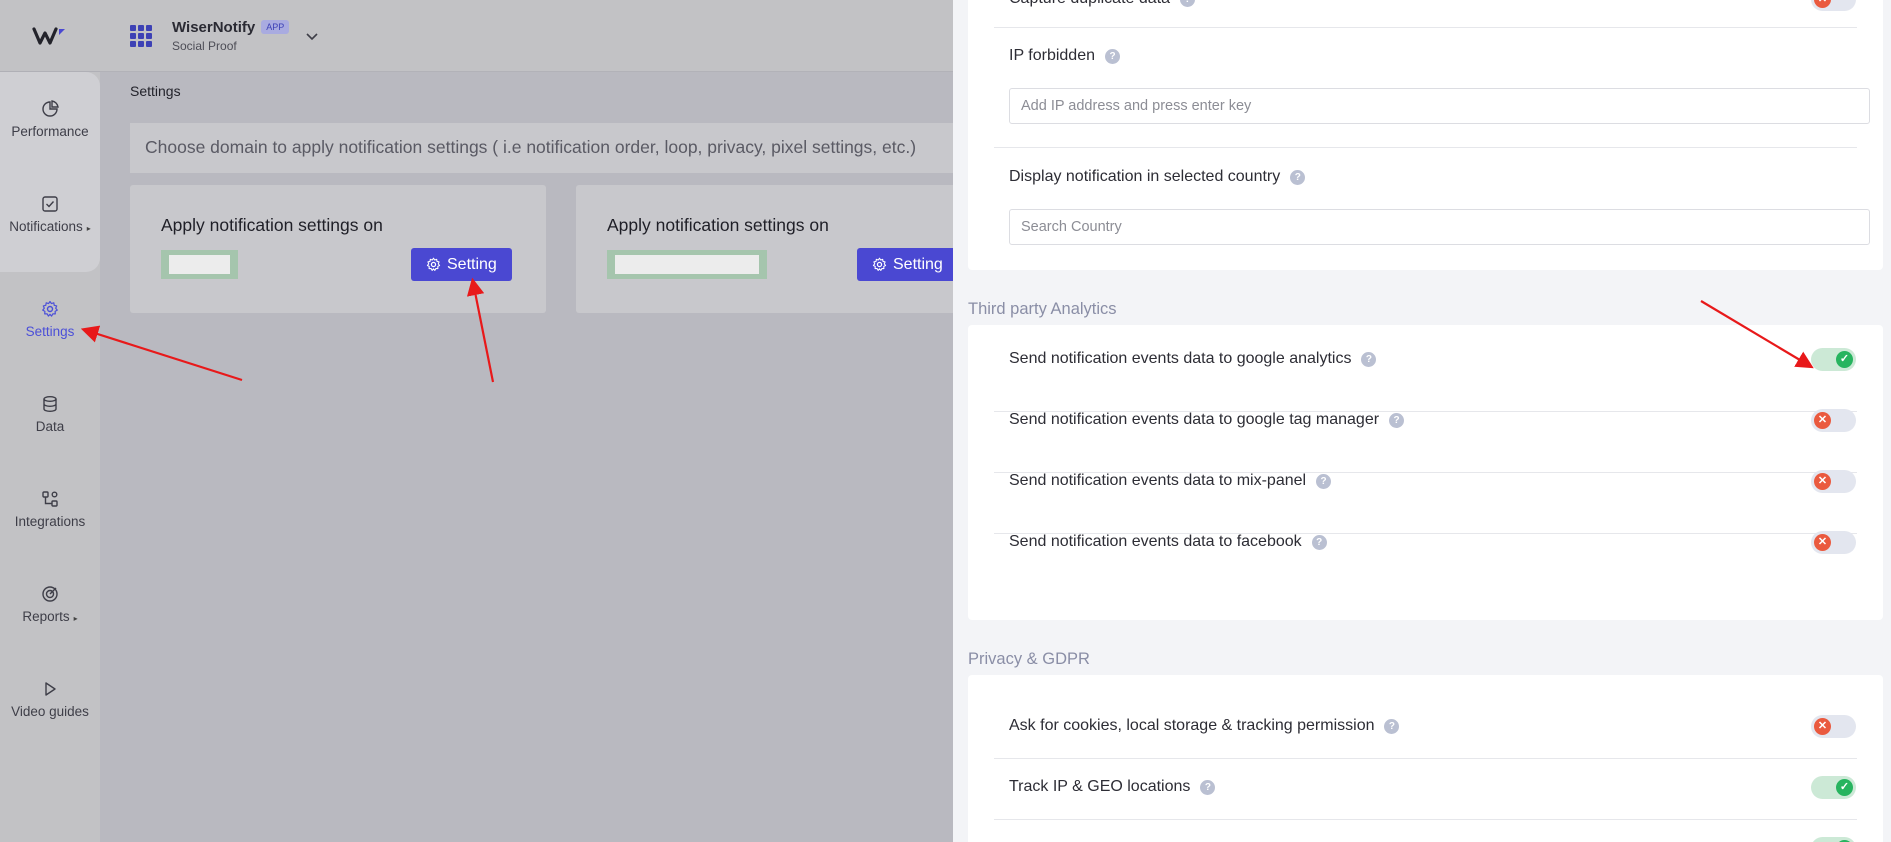 The width and height of the screenshot is (1891, 842). I want to click on checkbox-icon, so click(50, 204).